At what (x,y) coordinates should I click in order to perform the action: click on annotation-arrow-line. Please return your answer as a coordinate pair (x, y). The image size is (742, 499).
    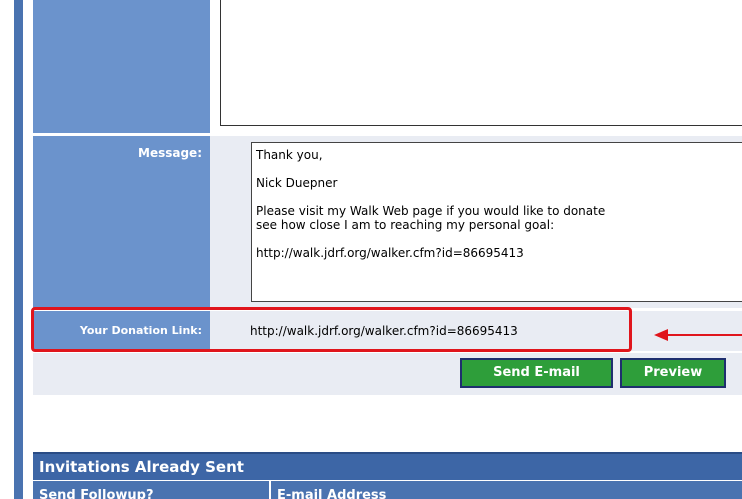
    Looking at the image, I should click on (705, 335).